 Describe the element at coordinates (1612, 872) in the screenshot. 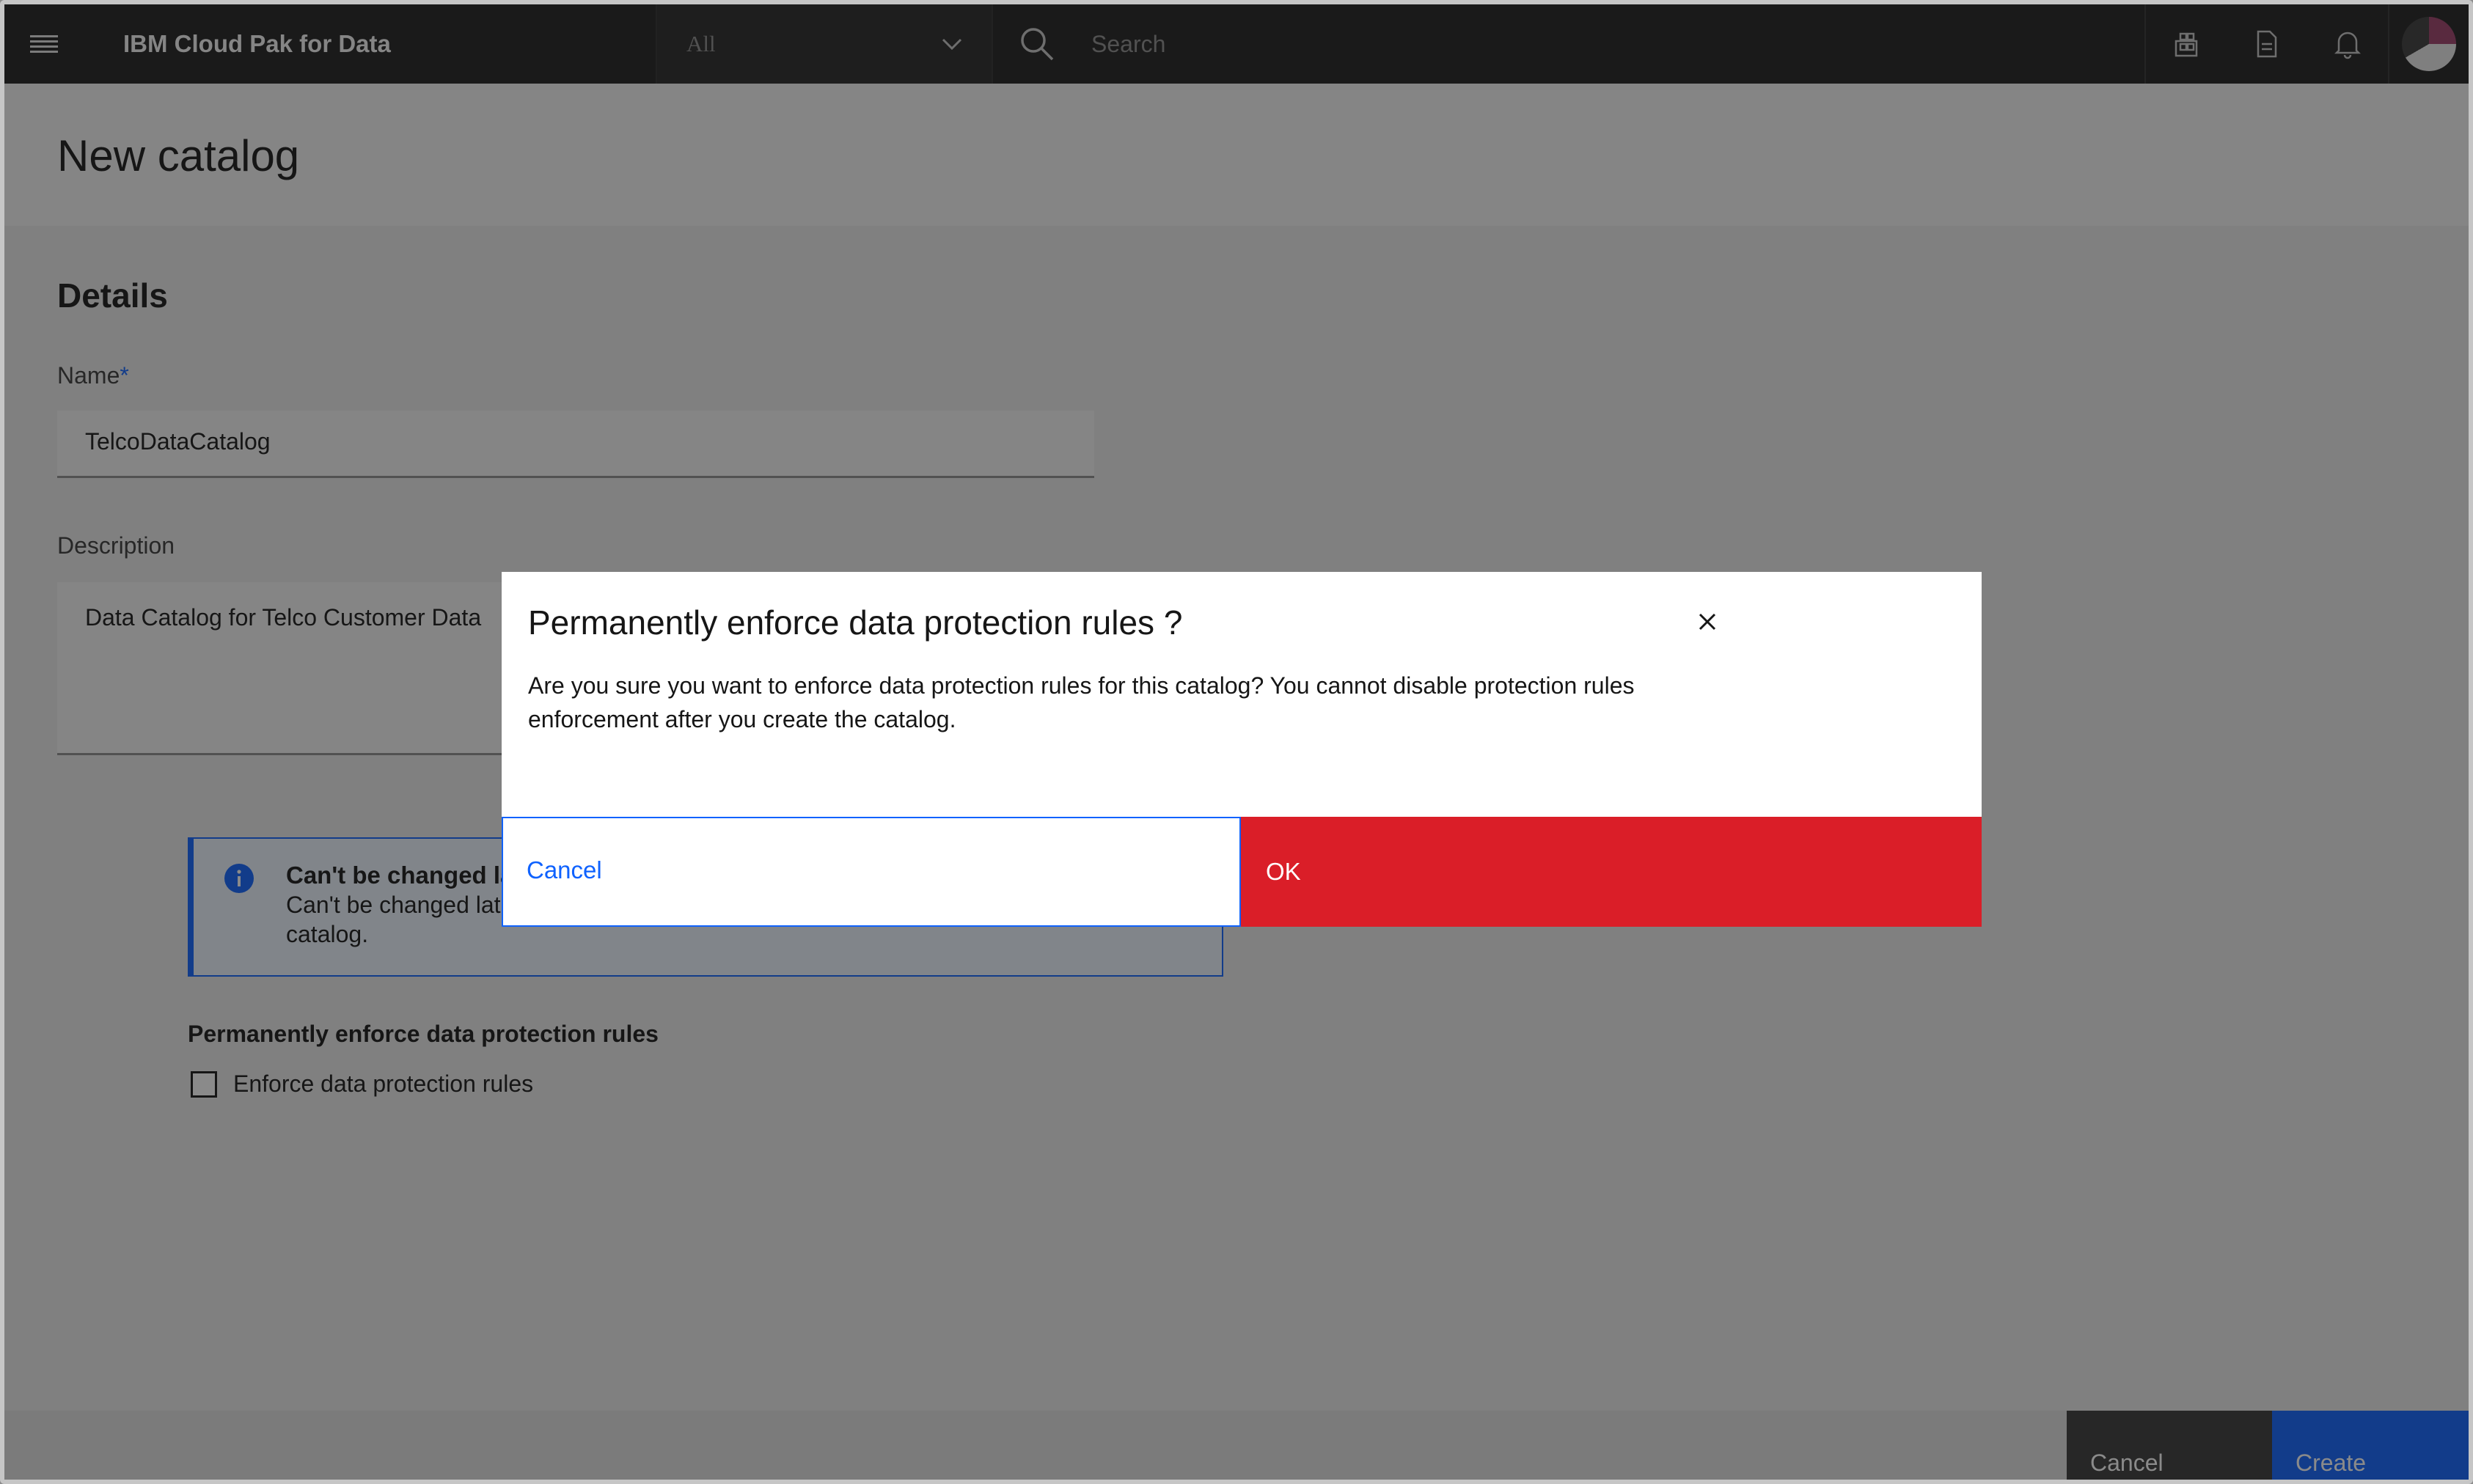

I see `modal-ok-button: OK` at that location.